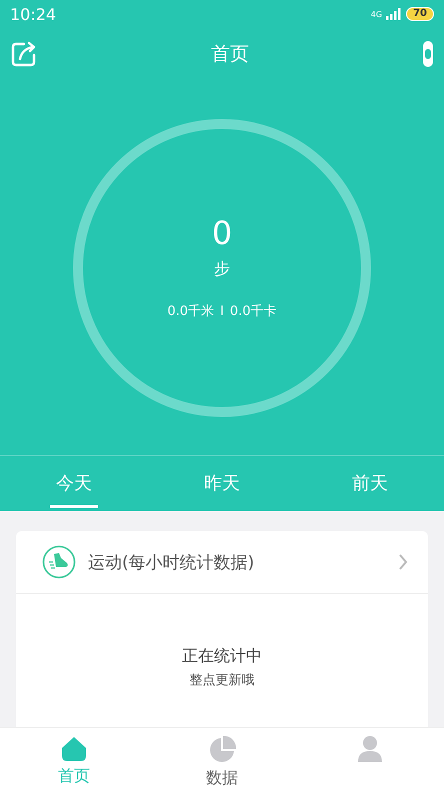 The width and height of the screenshot is (444, 794). Describe the element at coordinates (74, 776) in the screenshot. I see `nav-label: 首页` at that location.